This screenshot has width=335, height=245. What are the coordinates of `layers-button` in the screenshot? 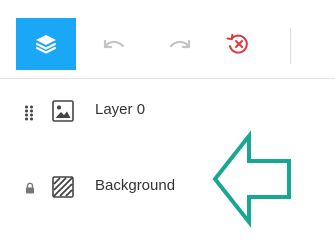 It's located at (46, 44).